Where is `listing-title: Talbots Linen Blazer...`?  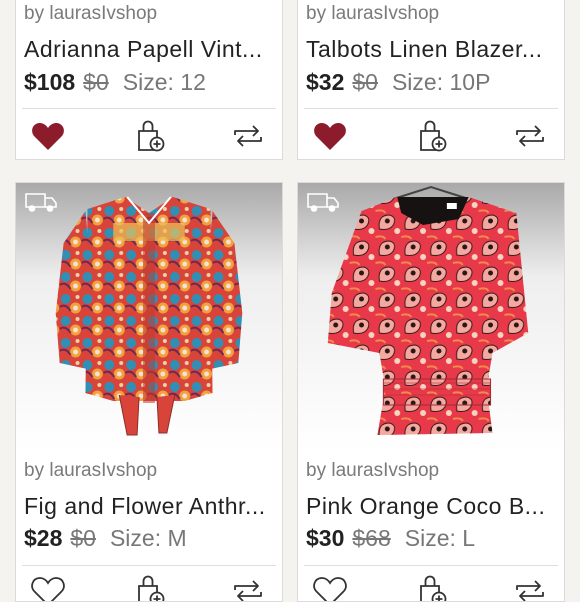
listing-title: Talbots Linen Blazer... is located at coordinates (432, 49).